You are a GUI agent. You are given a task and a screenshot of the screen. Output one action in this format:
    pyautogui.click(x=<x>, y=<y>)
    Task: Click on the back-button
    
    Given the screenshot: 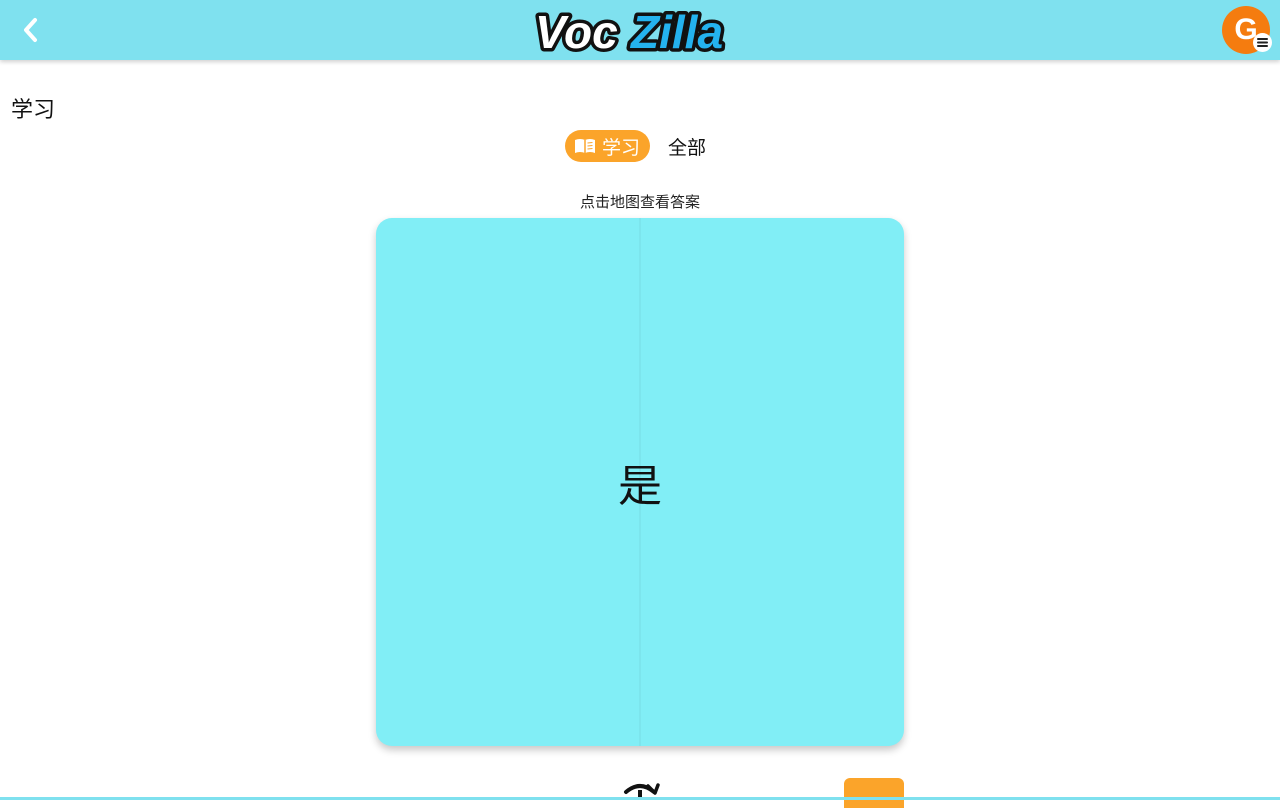 What is the action you would take?
    pyautogui.click(x=30, y=30)
    